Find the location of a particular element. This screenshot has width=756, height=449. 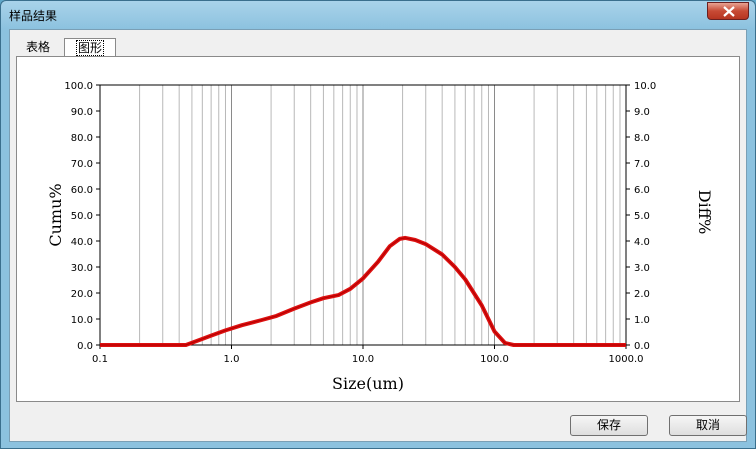

tab-table: 表格 is located at coordinates (38, 47).